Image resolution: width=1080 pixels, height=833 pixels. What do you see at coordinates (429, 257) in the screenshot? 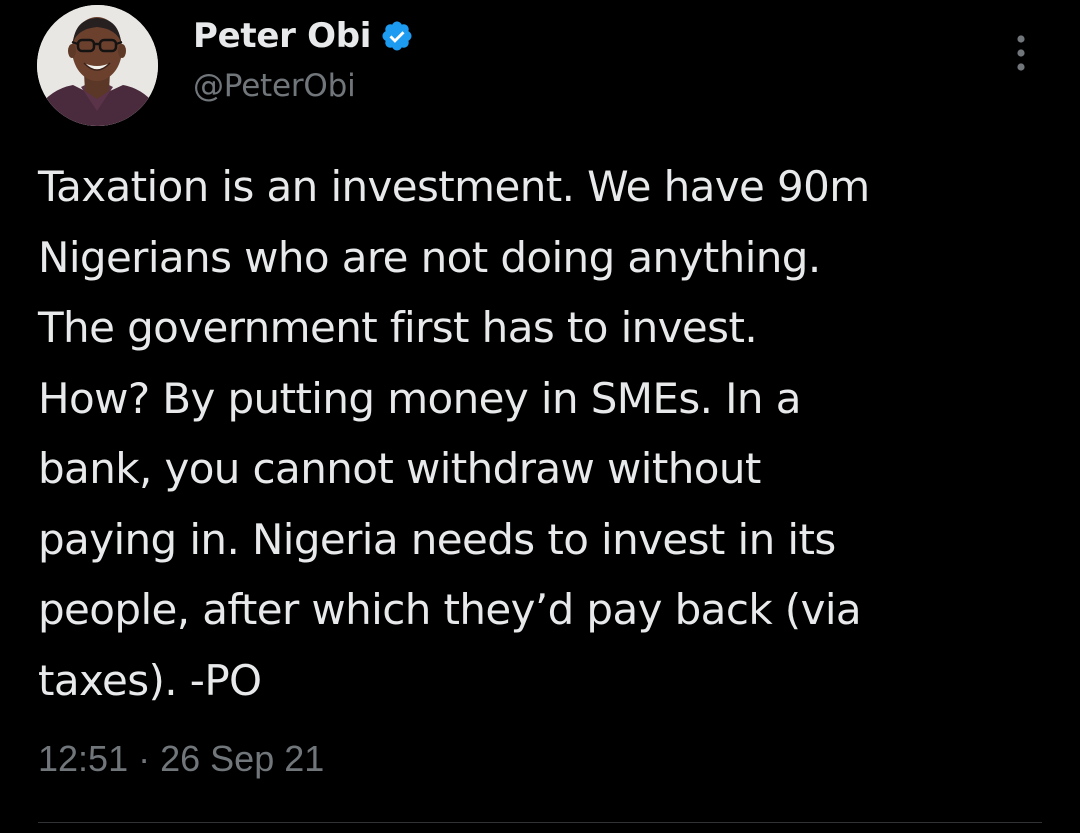
I see `tweet-text-line: Nigerians who are not doing anything.` at bounding box center [429, 257].